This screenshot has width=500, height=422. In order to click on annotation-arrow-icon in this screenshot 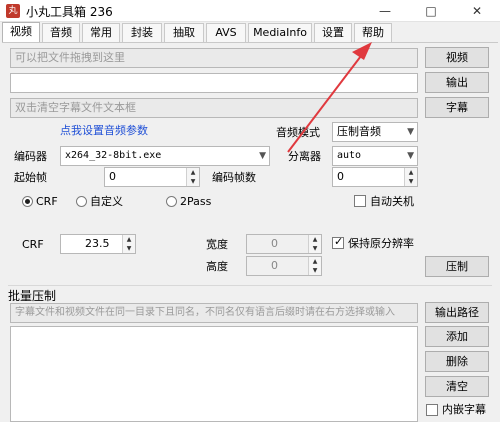, I will do `click(329, 97)`.